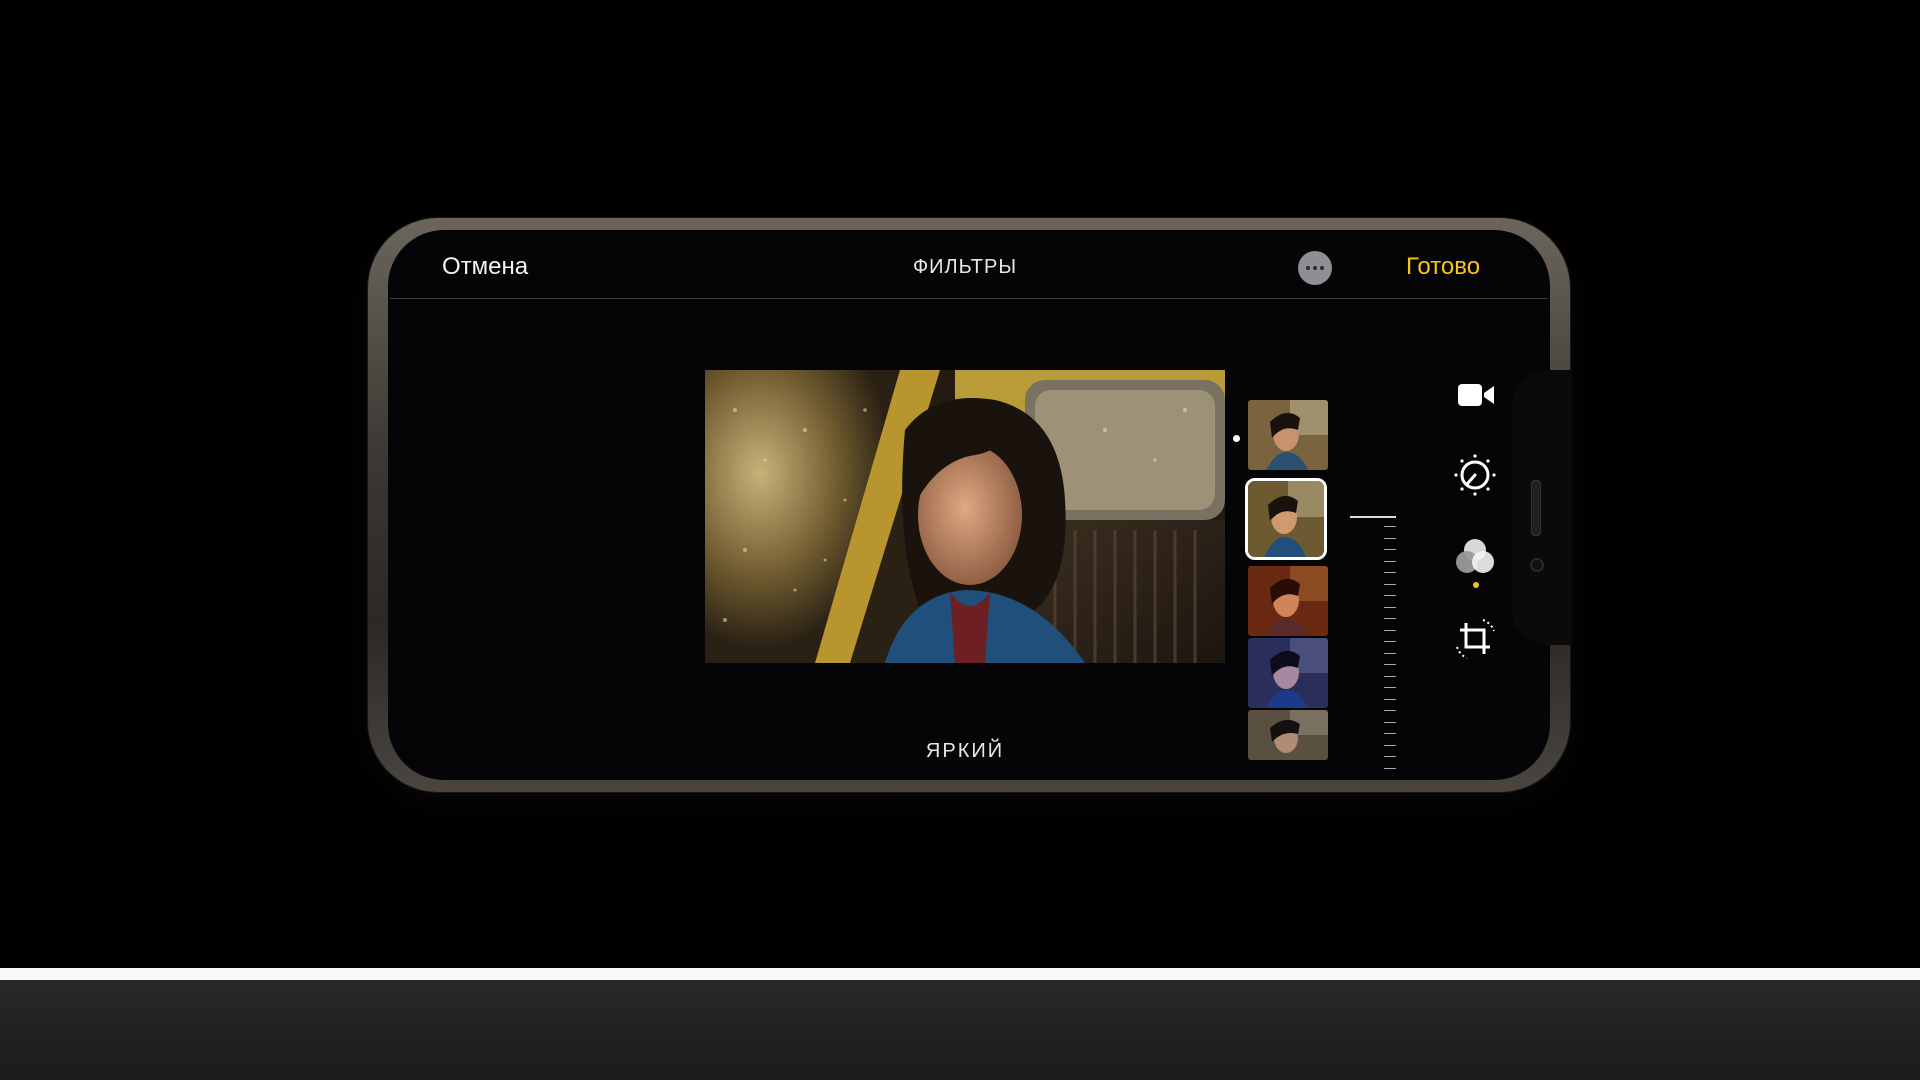  Describe the element at coordinates (1542, 507) in the screenshot. I see `sensor-housing` at that location.